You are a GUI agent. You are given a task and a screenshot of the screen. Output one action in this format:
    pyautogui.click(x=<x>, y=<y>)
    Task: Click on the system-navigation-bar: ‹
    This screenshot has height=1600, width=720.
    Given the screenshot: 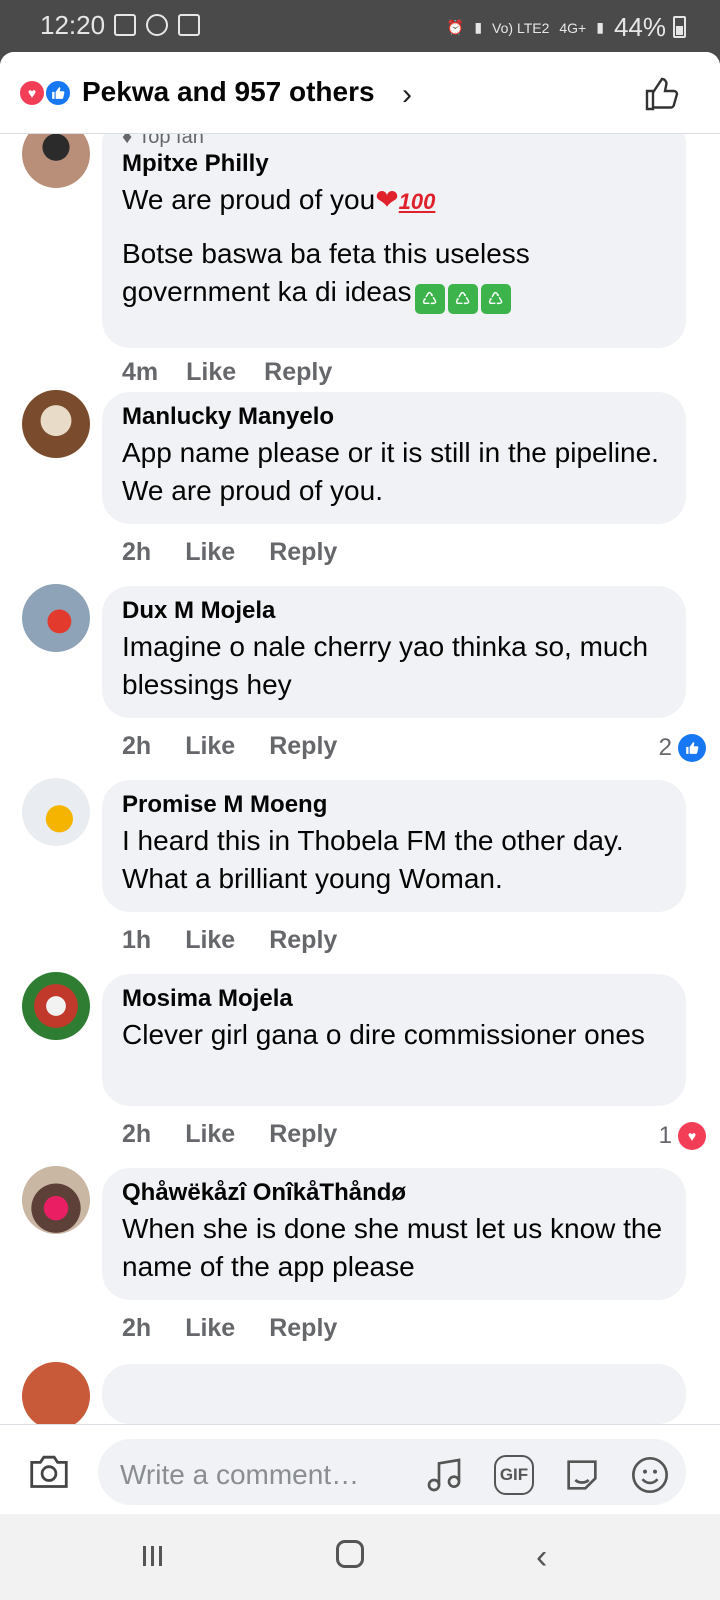 What is the action you would take?
    pyautogui.click(x=360, y=1557)
    